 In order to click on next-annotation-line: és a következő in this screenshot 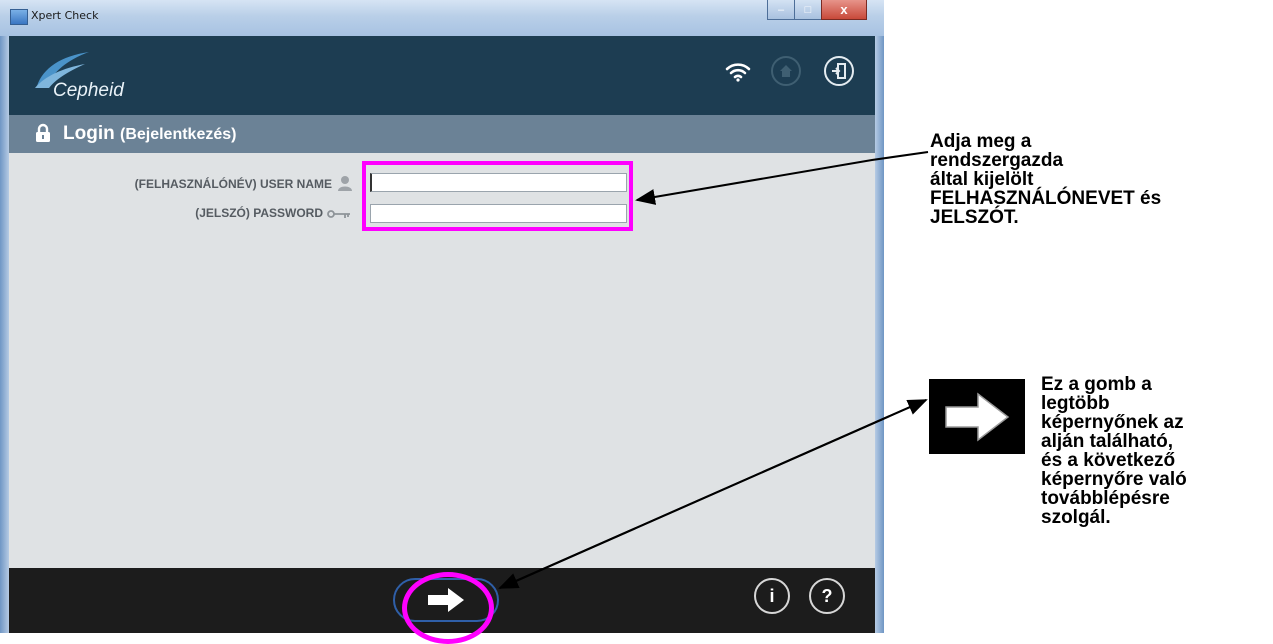, I will do `click(1108, 460)`.